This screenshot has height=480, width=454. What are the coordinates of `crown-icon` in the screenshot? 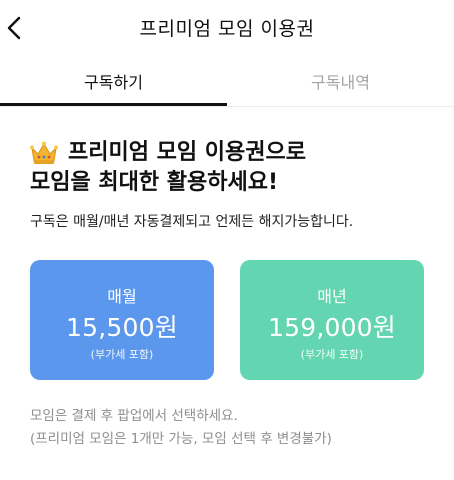 It's located at (44, 152).